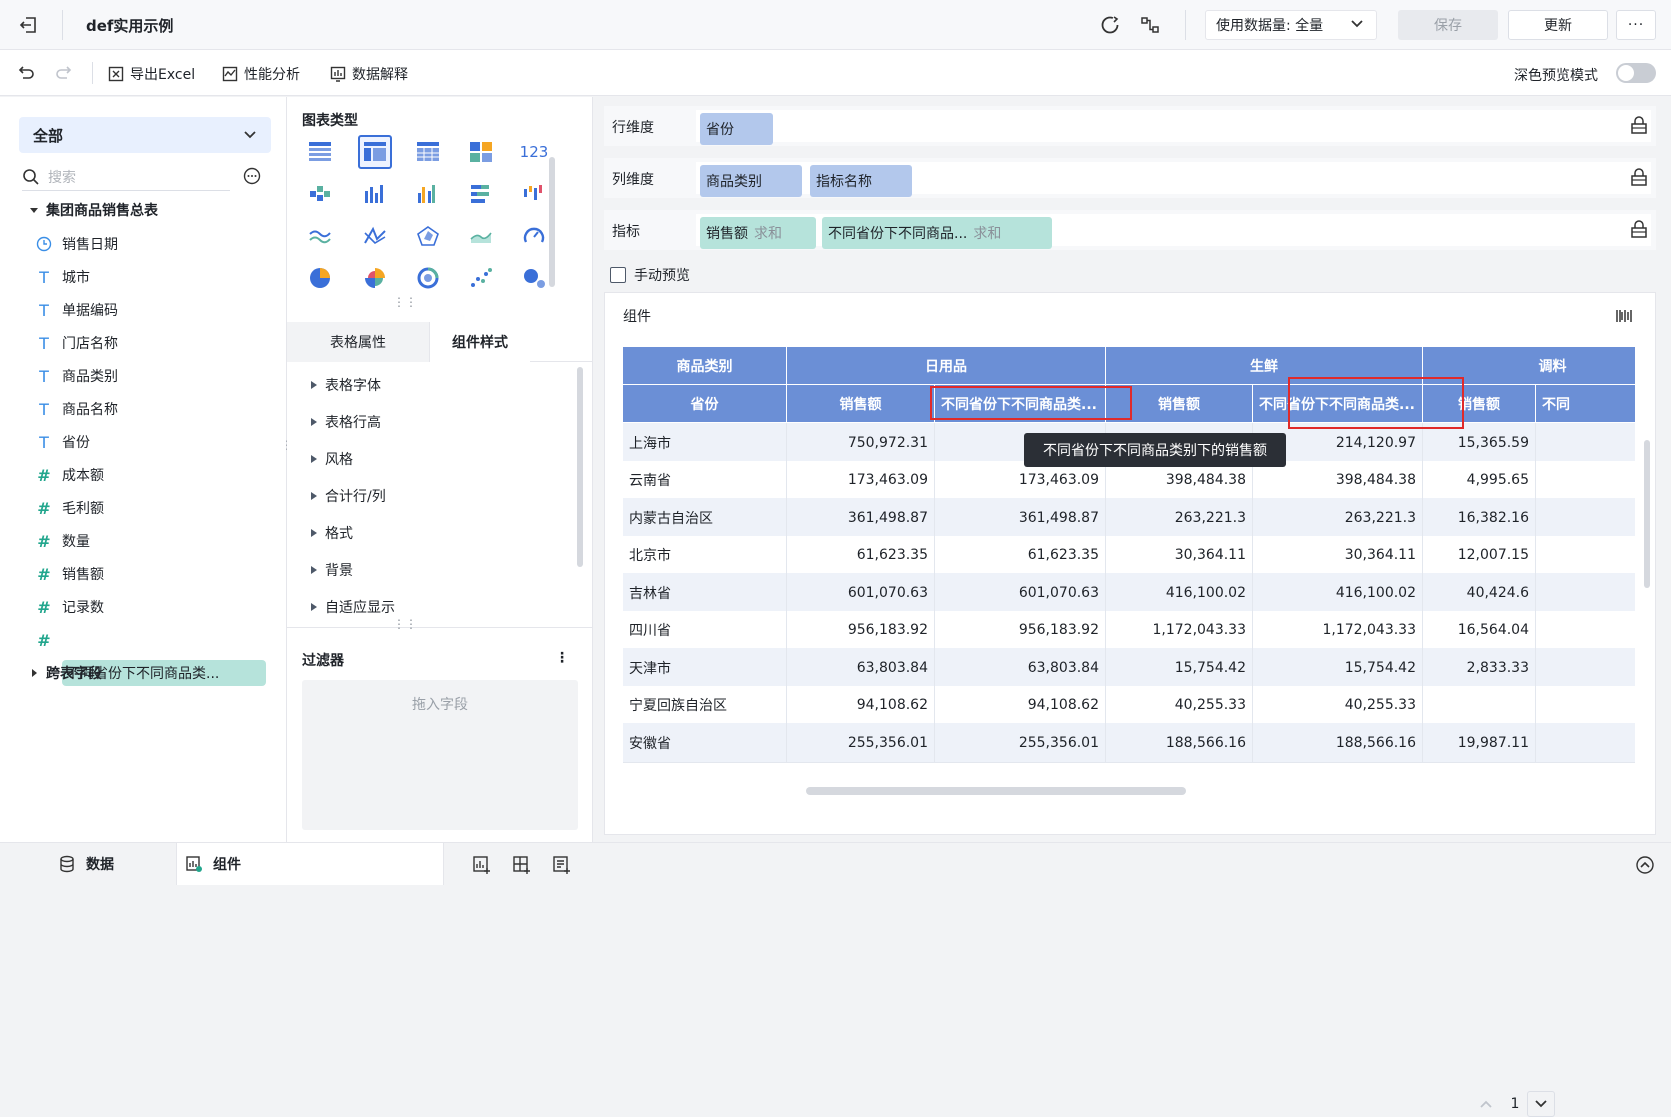 This screenshot has width=1671, height=1117. Describe the element at coordinates (375, 236) in the screenshot. I see `polyline-chart-icon` at that location.